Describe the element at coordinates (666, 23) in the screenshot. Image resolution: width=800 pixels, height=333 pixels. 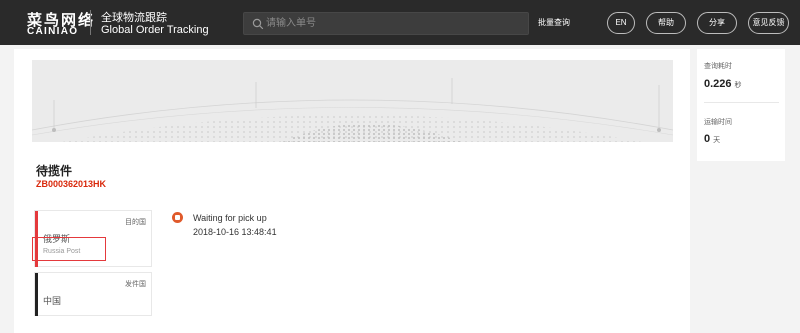
I see `help-button: 帮助` at that location.